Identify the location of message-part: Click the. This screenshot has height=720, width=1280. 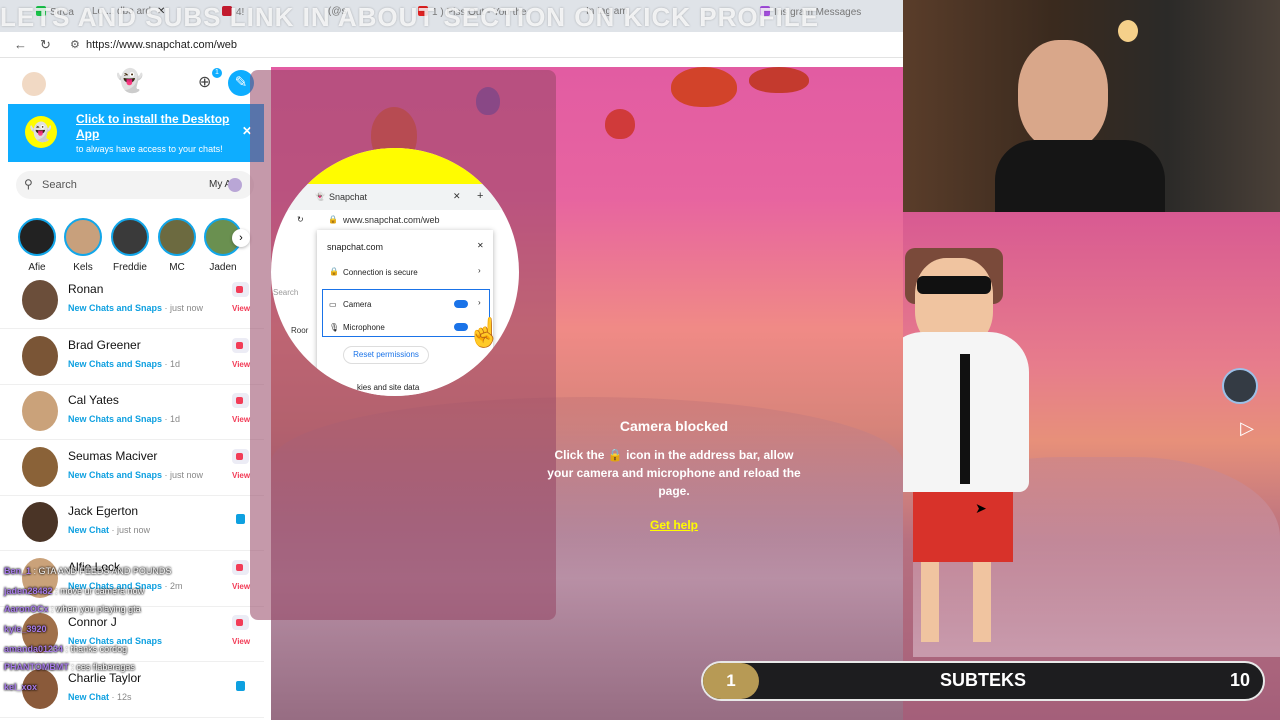
(579, 455).